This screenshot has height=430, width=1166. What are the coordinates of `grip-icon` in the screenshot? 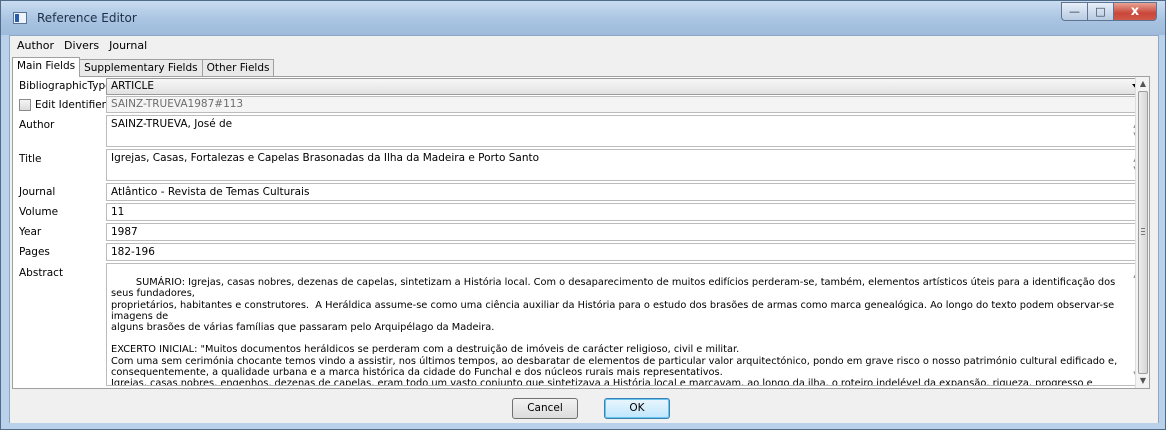 It's located at (1143, 231).